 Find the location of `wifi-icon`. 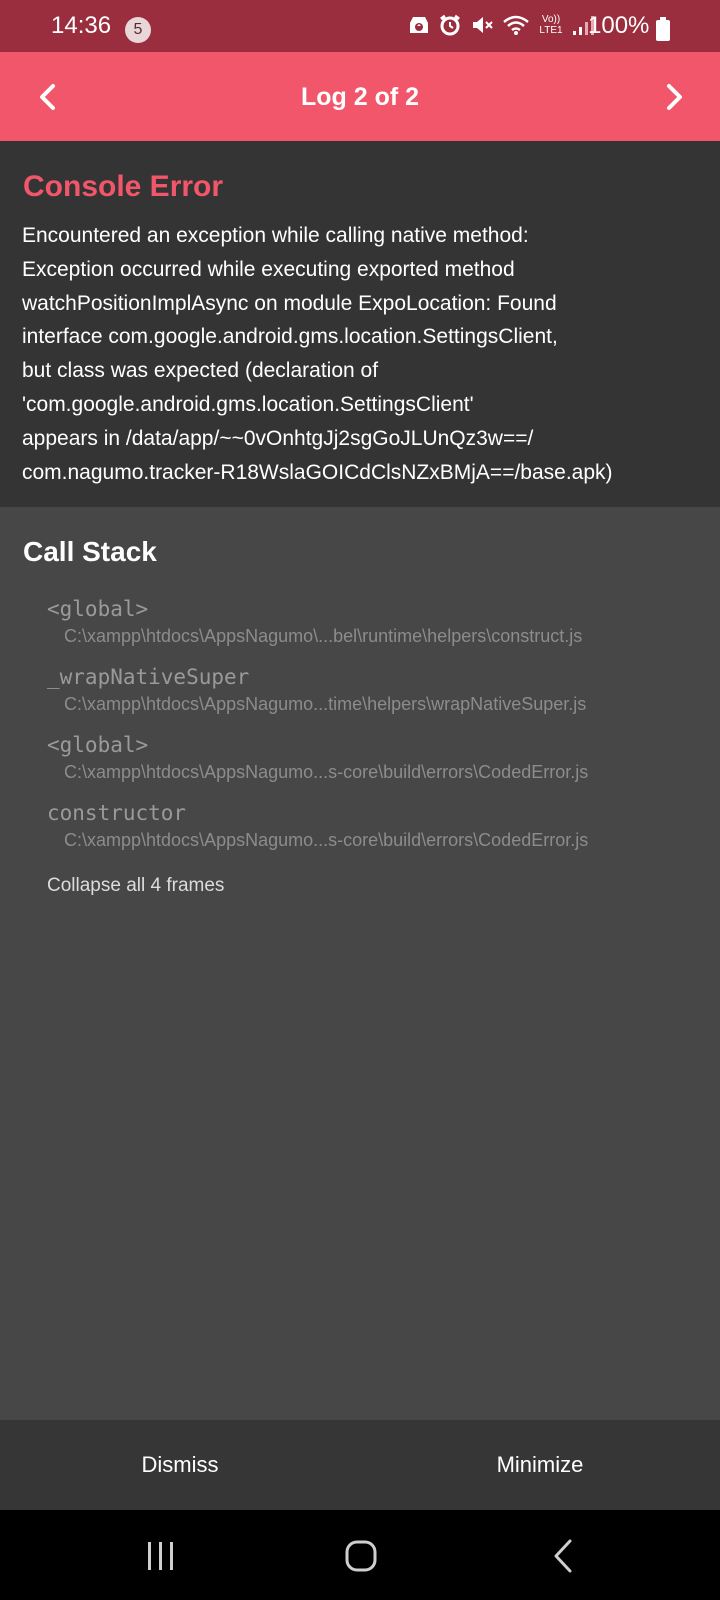

wifi-icon is located at coordinates (516, 25).